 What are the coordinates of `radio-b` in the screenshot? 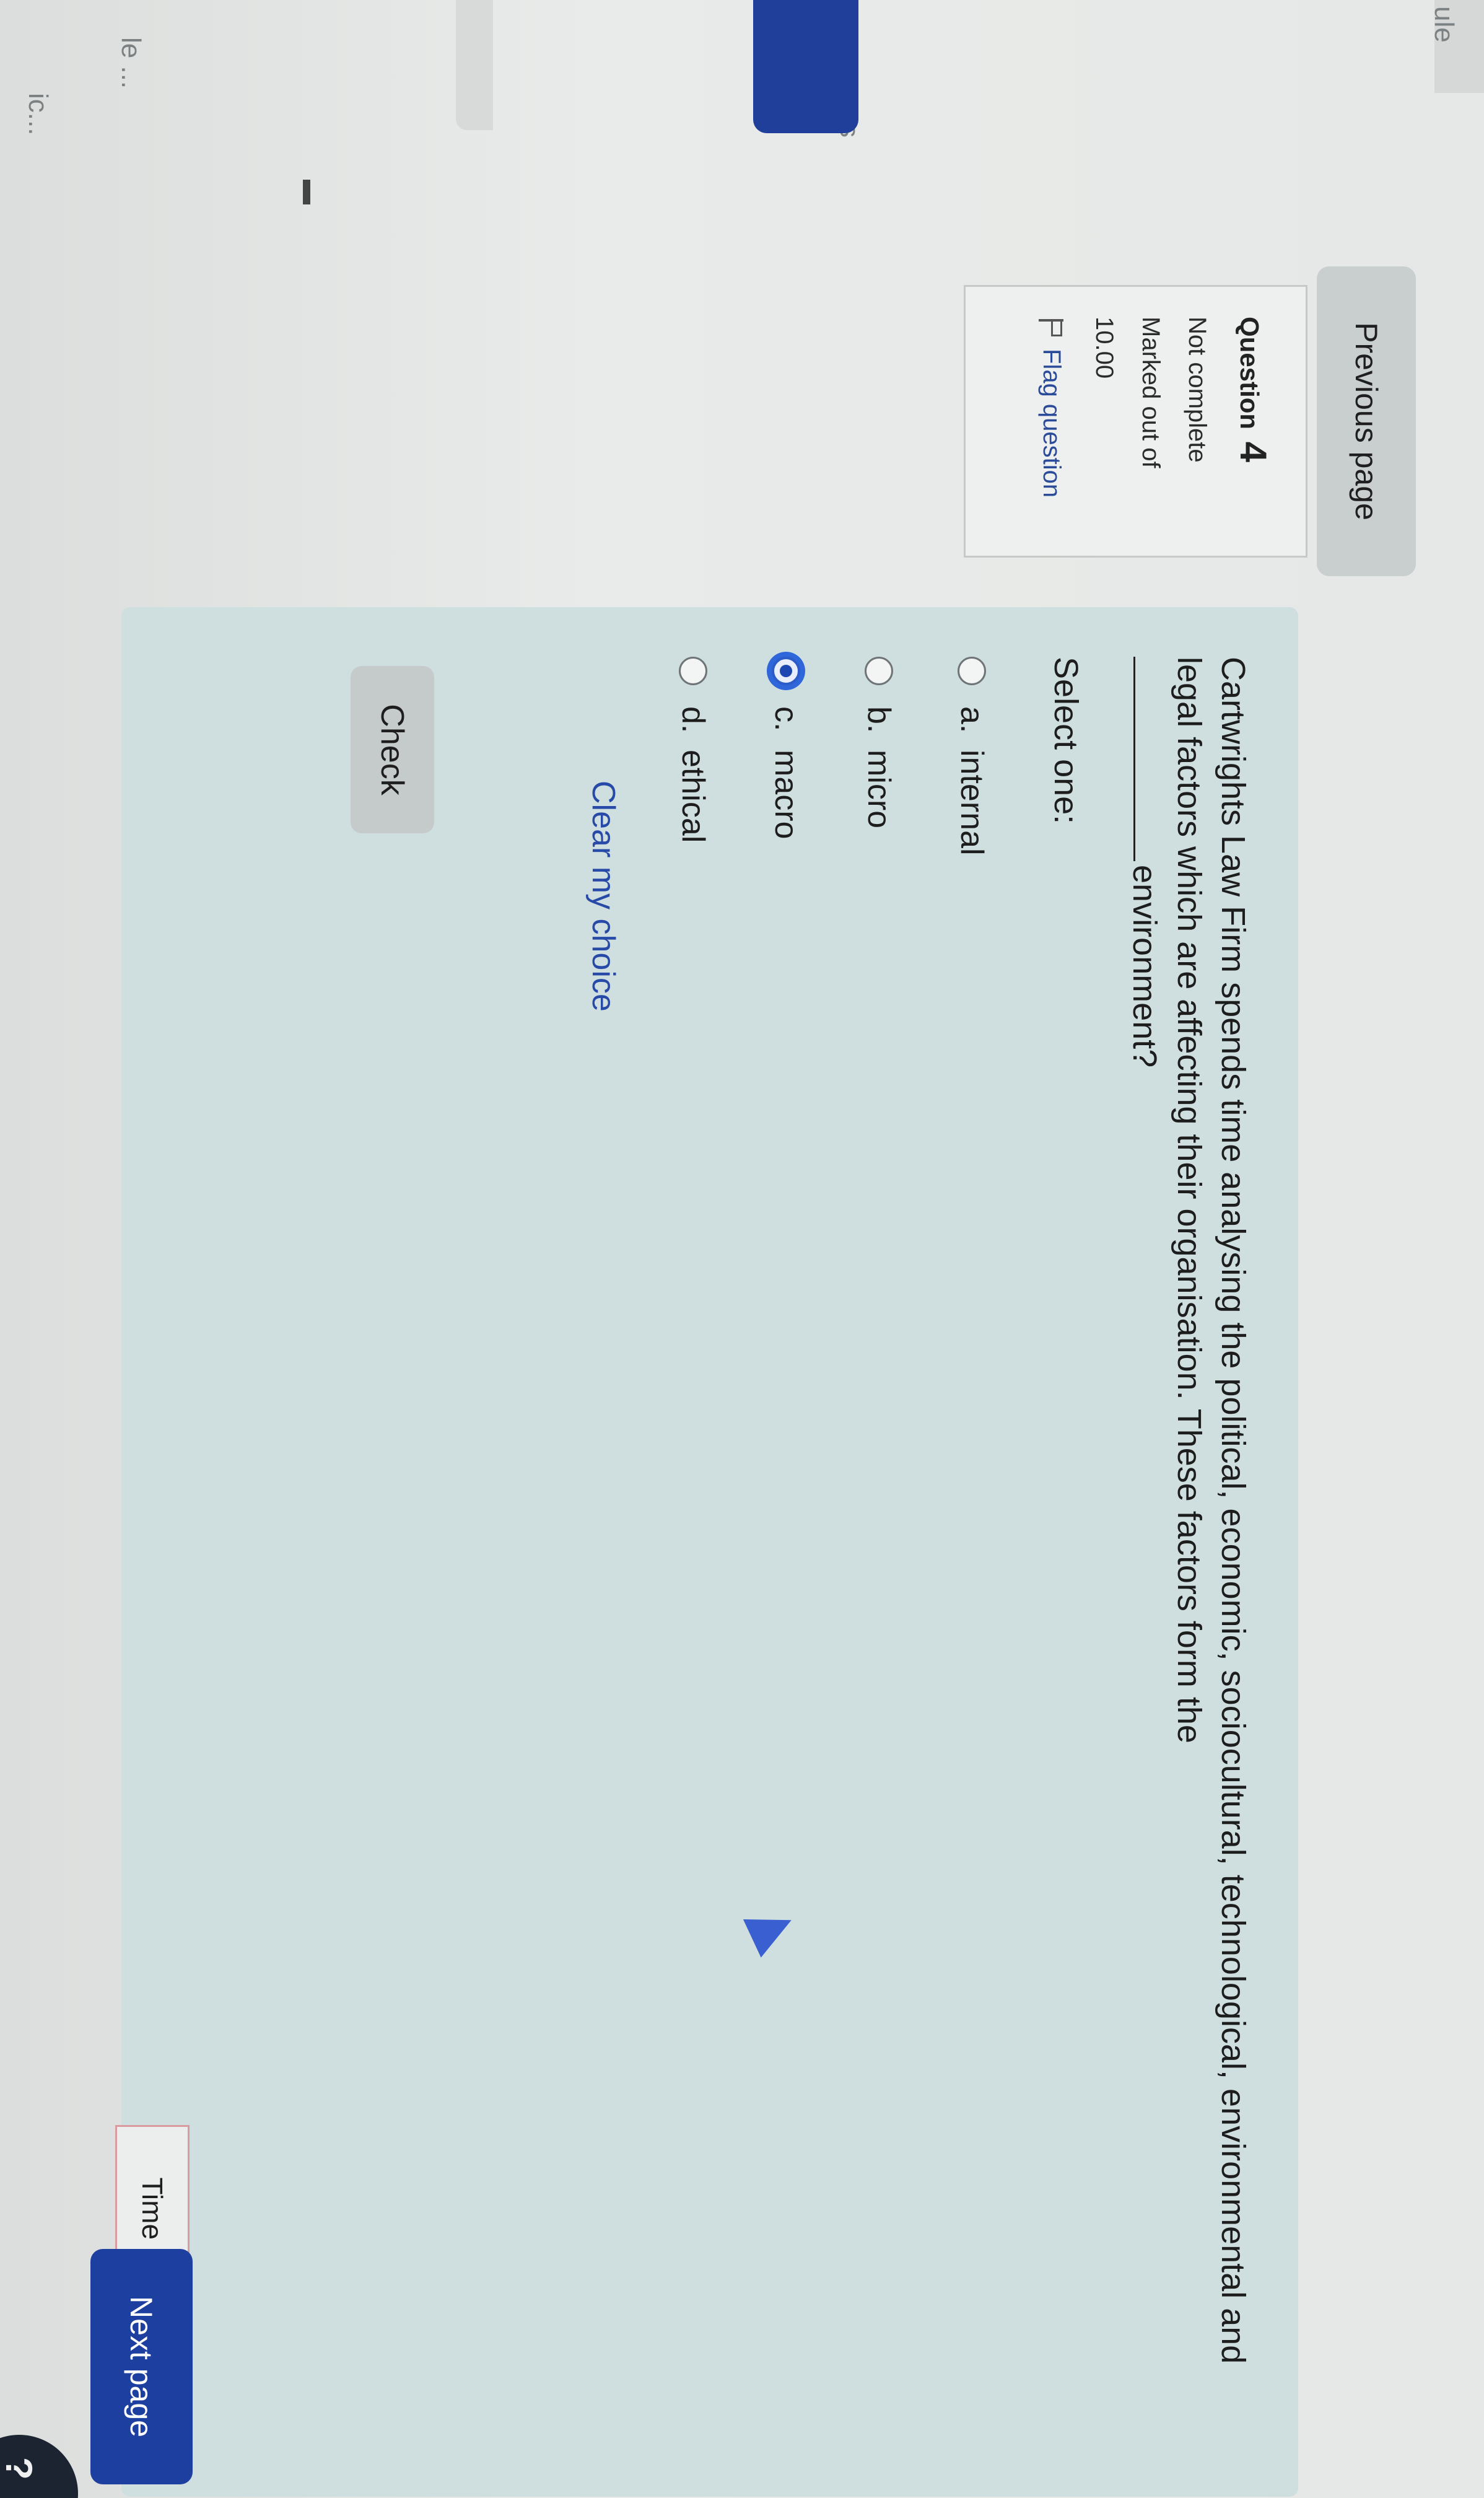 It's located at (879, 671).